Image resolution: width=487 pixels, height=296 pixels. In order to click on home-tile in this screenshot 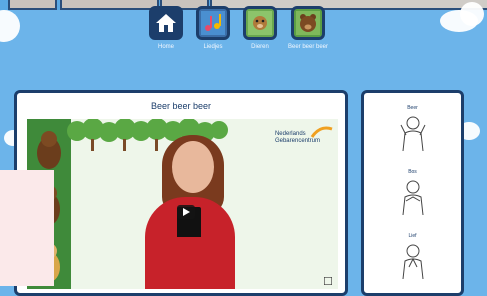, I will do `click(166, 23)`.